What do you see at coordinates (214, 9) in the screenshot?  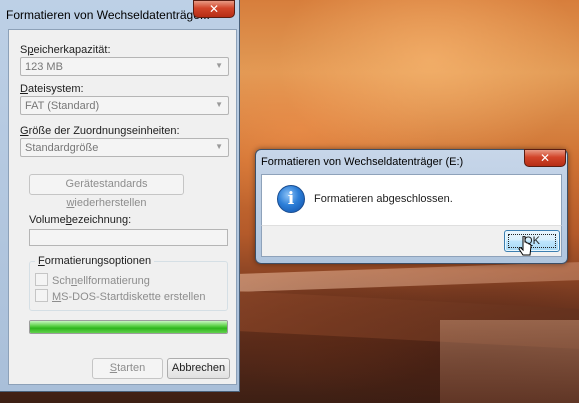 I see `format-window-close-button: ✕` at bounding box center [214, 9].